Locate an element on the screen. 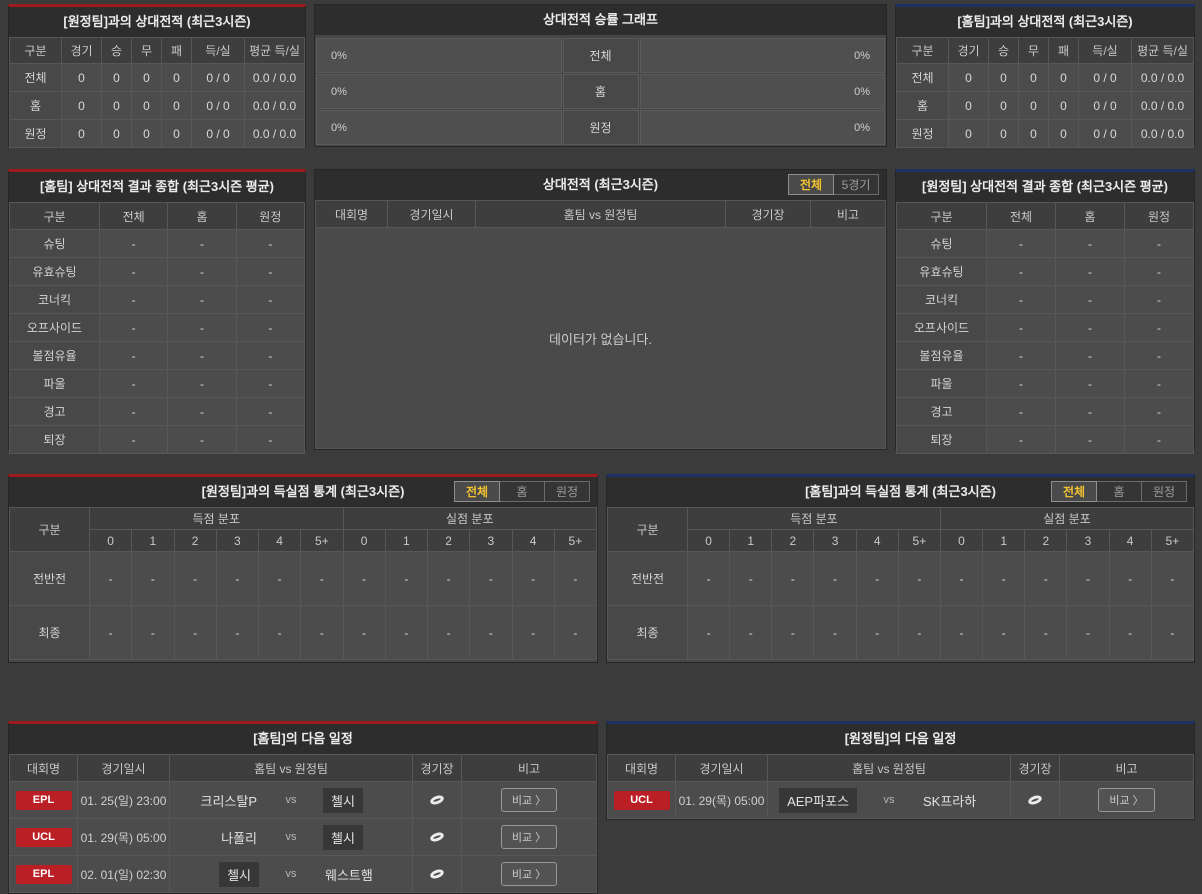 The width and height of the screenshot is (1202, 894). goals-for-group-header: 득점 분포 is located at coordinates (814, 518).